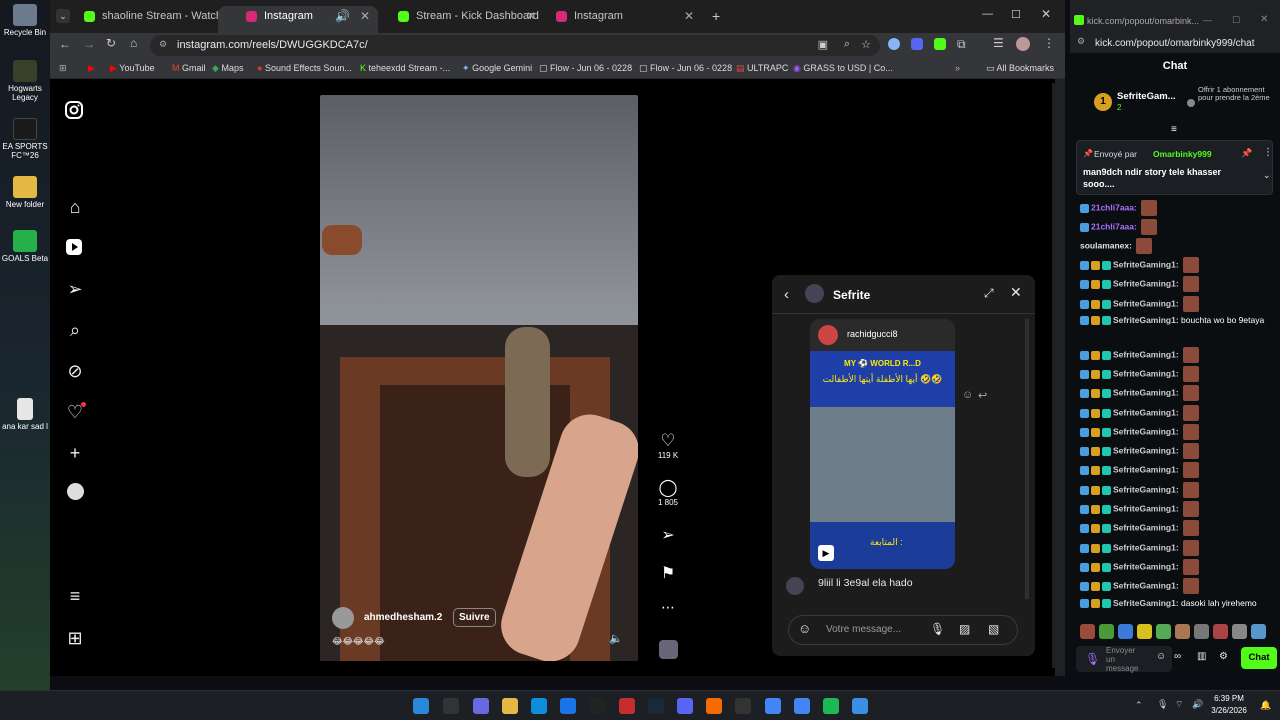 The height and width of the screenshot is (720, 1280). Describe the element at coordinates (91, 68) in the screenshot. I see `bookmark-youtube-icon: ▶` at that location.